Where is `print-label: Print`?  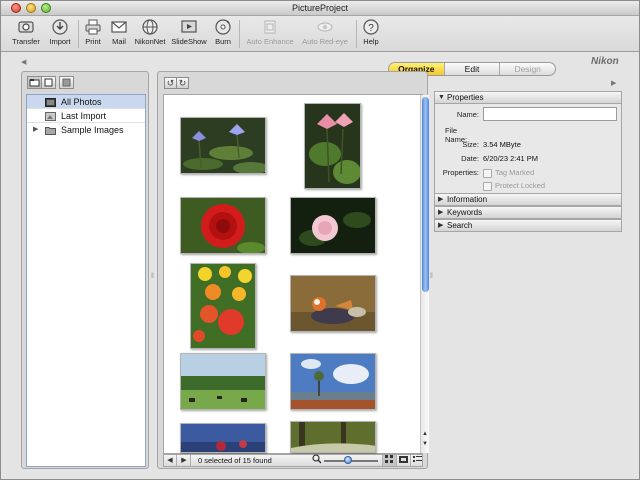 print-label: Print is located at coordinates (93, 41).